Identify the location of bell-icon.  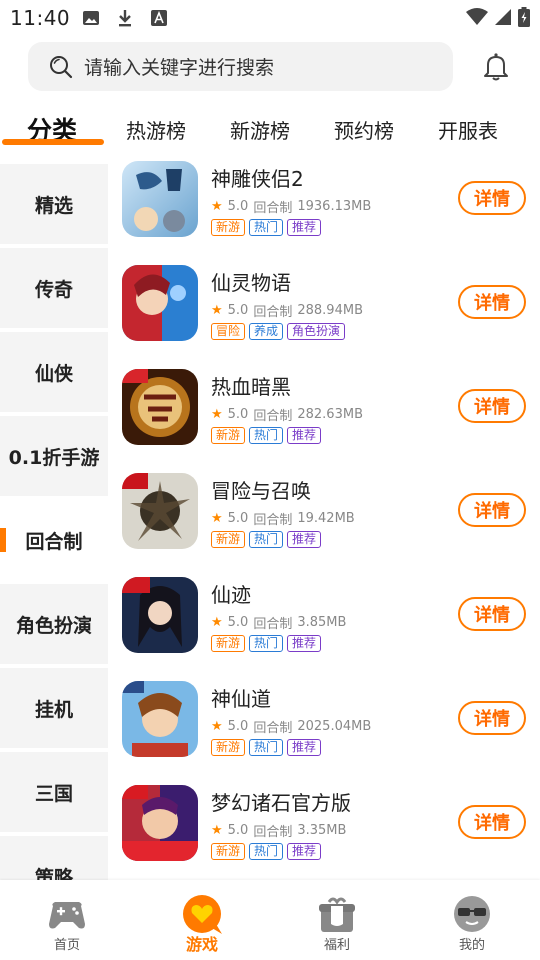
(496, 67).